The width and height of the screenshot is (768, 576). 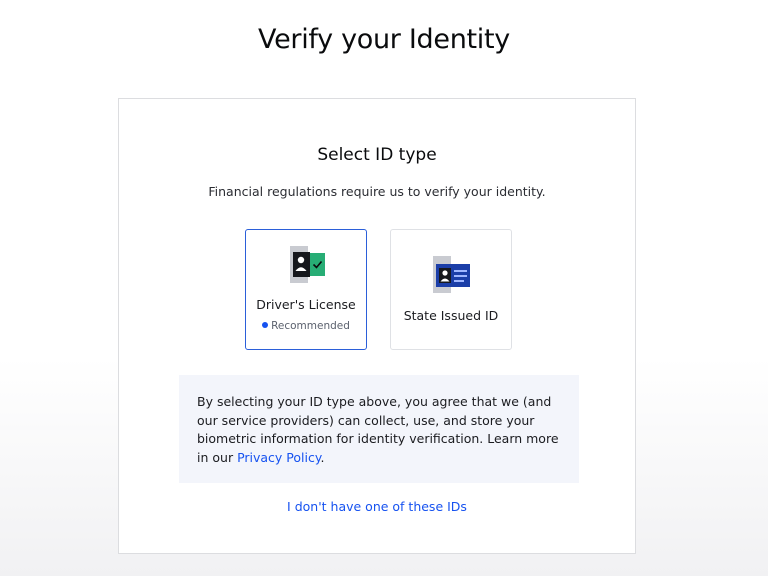 What do you see at coordinates (451, 315) in the screenshot?
I see `option-label: State Issued ID` at bounding box center [451, 315].